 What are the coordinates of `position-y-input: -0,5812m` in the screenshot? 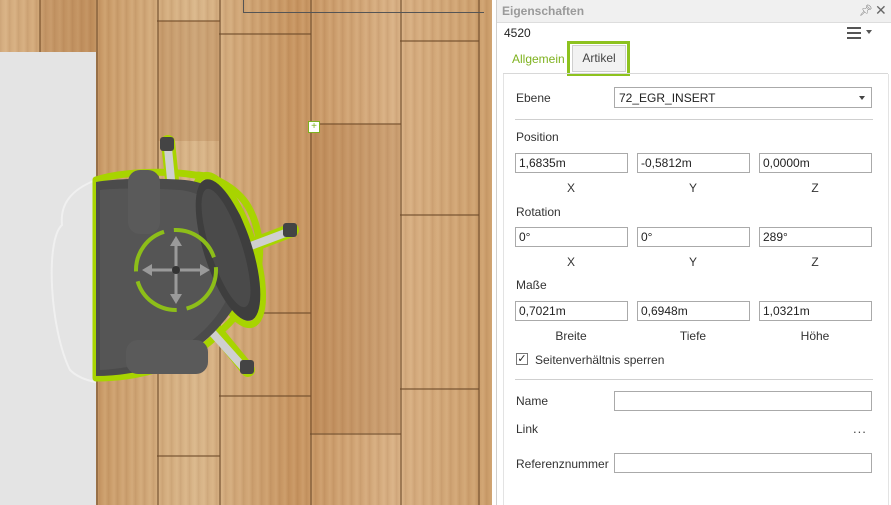 It's located at (693, 163).